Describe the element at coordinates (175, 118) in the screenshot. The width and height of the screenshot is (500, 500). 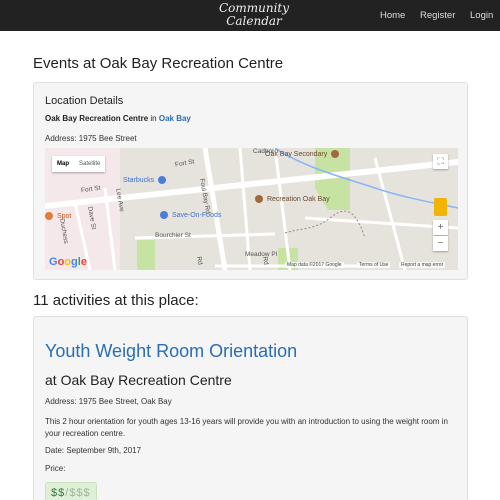
I see `location-city-link: Oak Bay` at that location.